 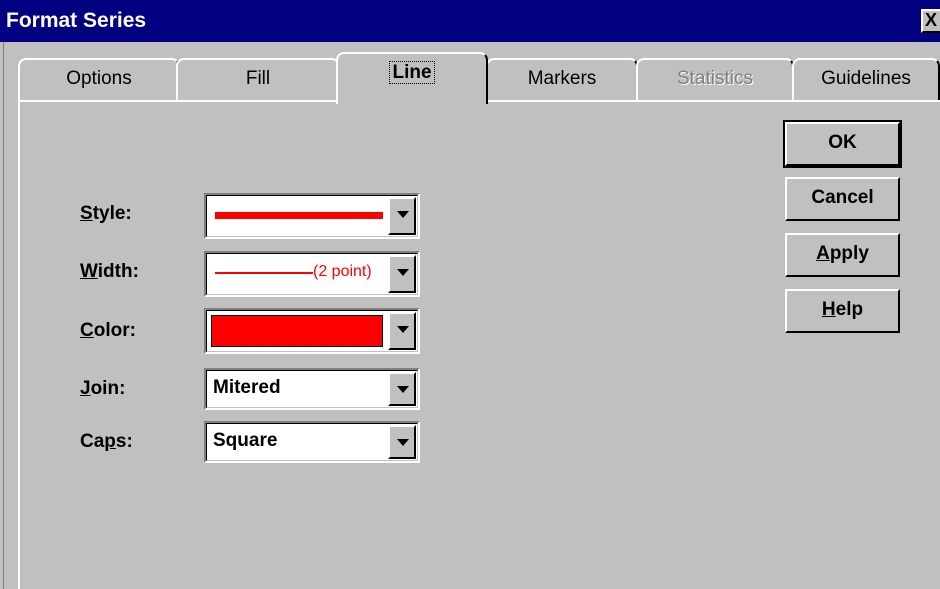 What do you see at coordinates (470, 21) in the screenshot?
I see `title-bar: Format Series` at bounding box center [470, 21].